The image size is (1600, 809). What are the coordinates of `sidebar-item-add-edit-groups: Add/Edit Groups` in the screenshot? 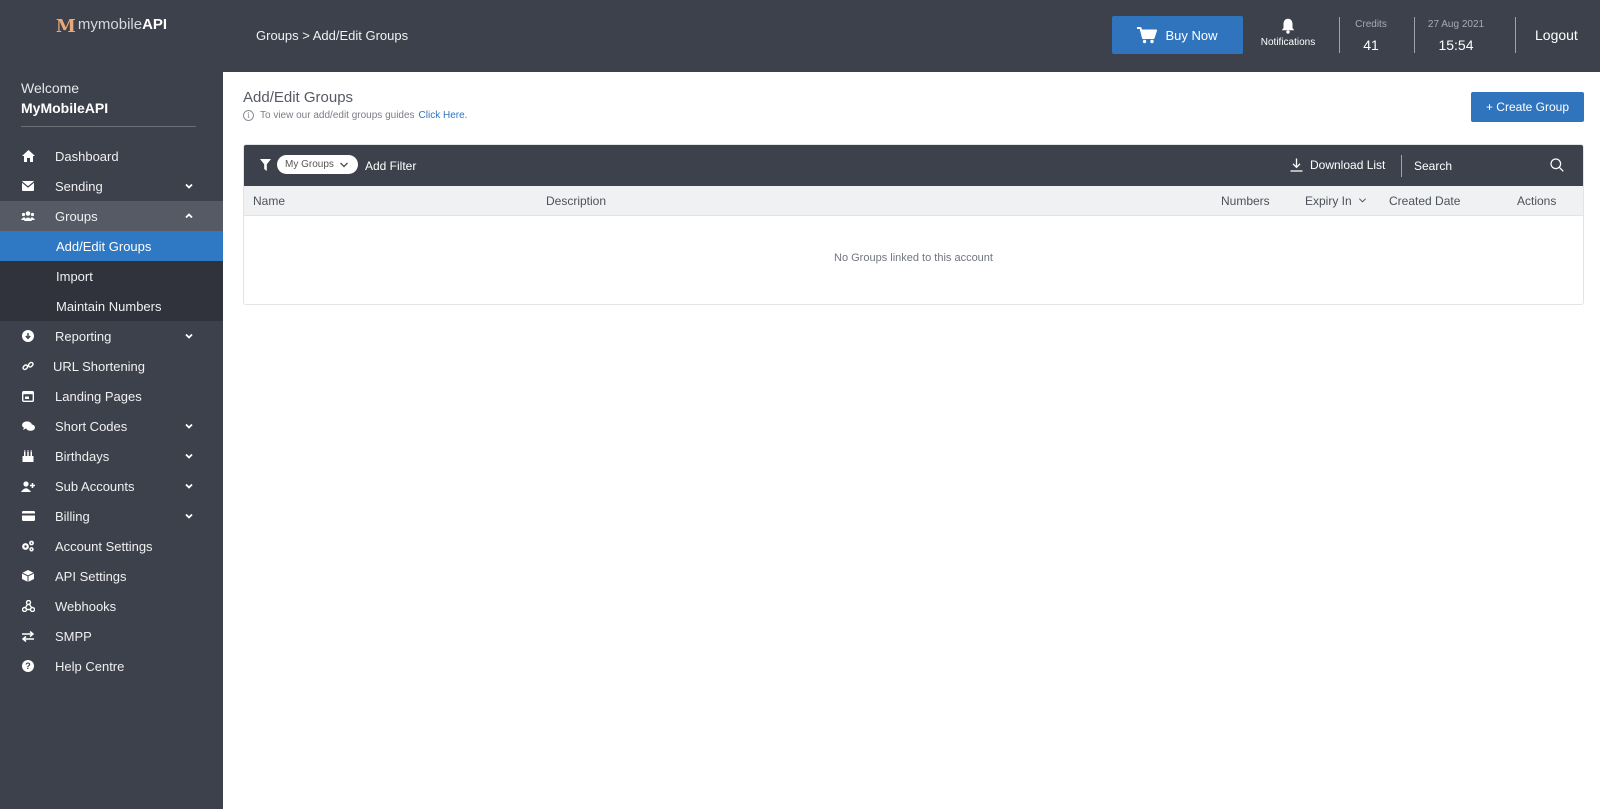 It's located at (111, 246).